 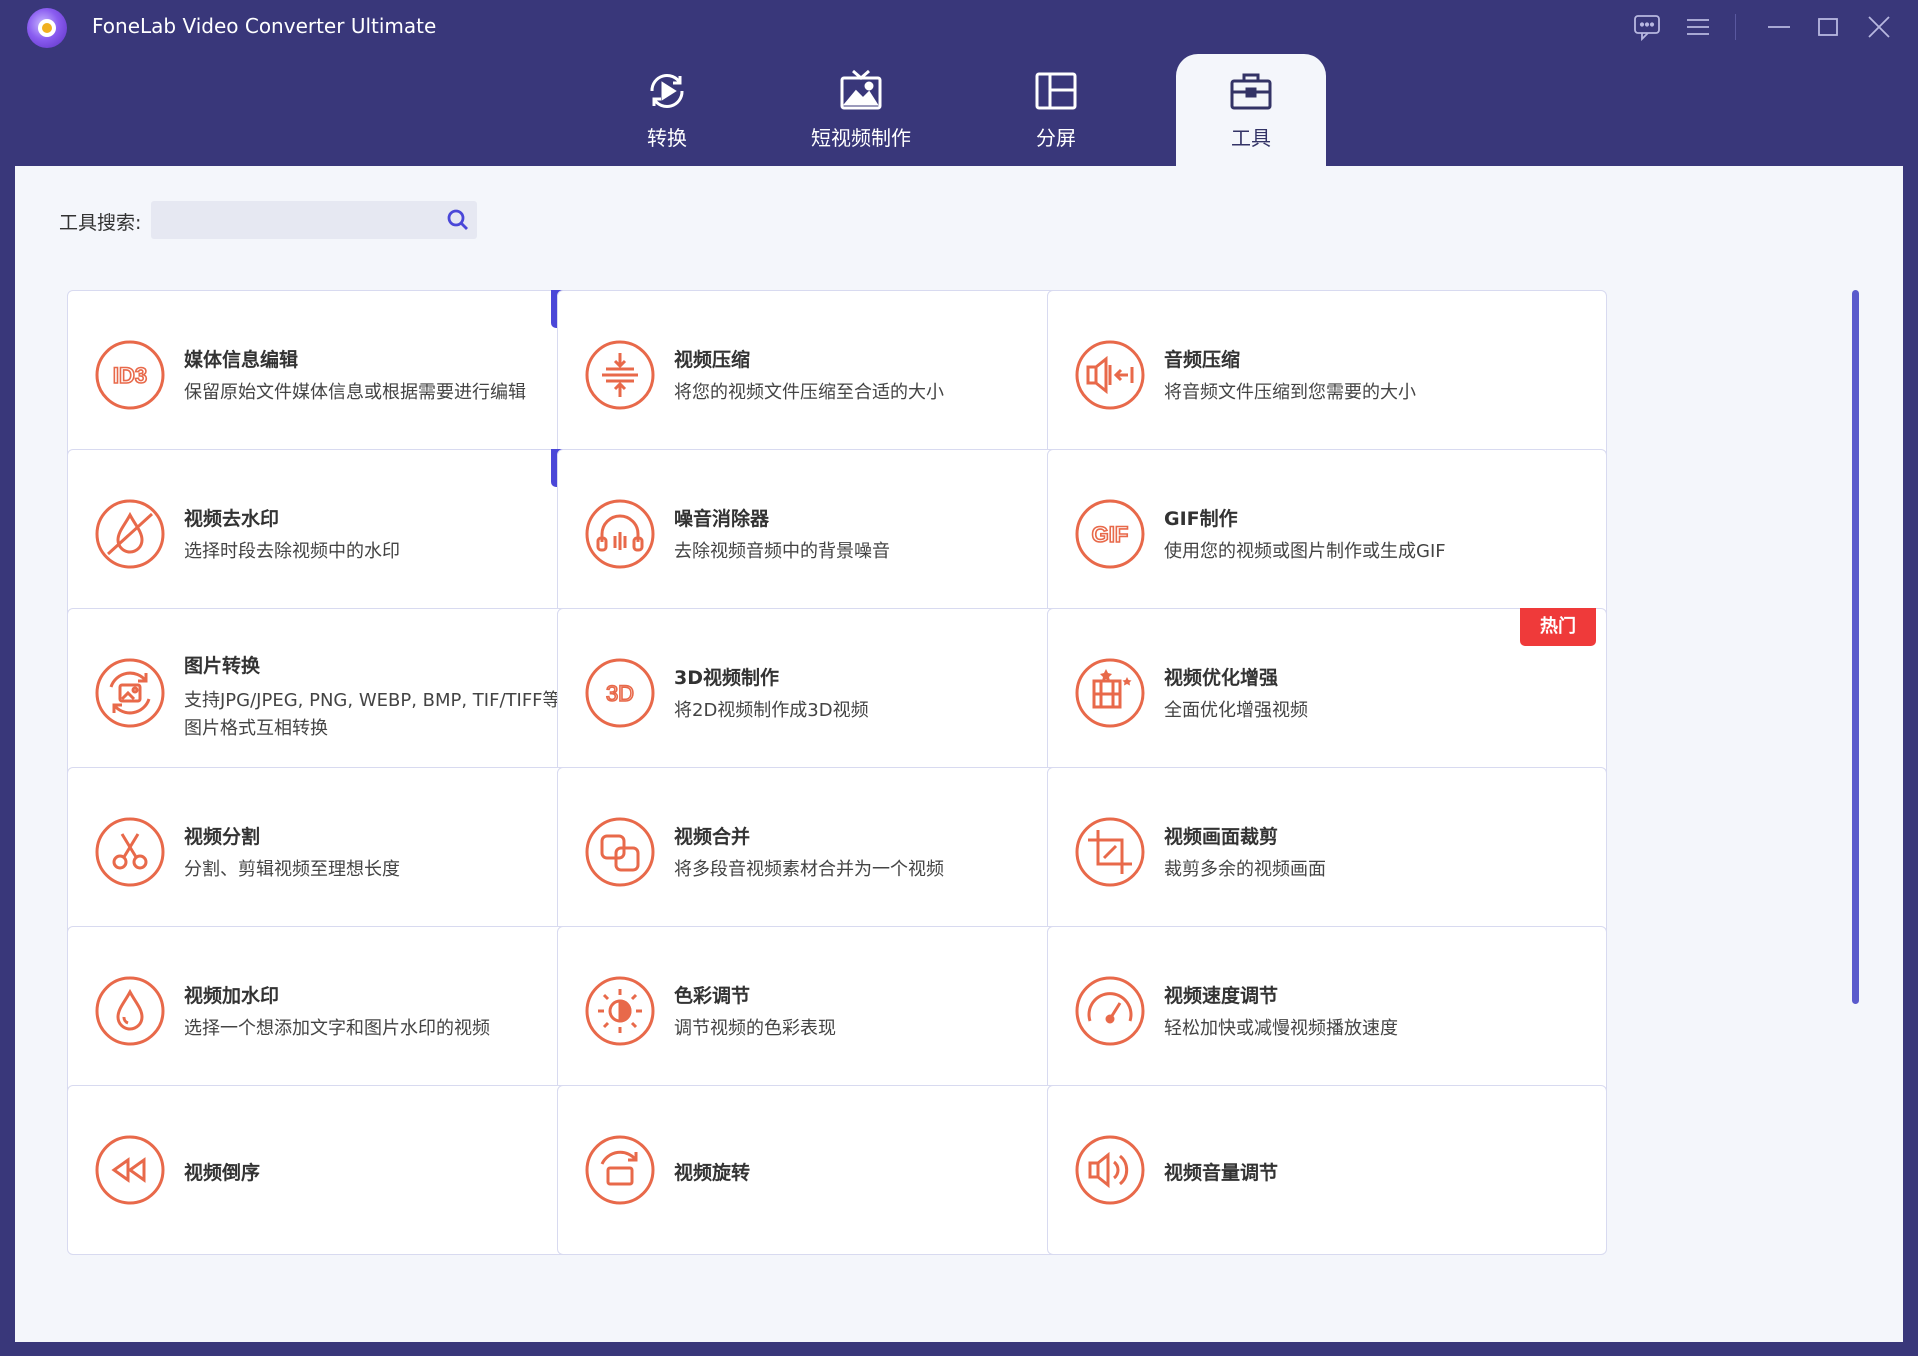 I want to click on tool-description: 将您的视频文件压缩至合适的大小, so click(x=809, y=392).